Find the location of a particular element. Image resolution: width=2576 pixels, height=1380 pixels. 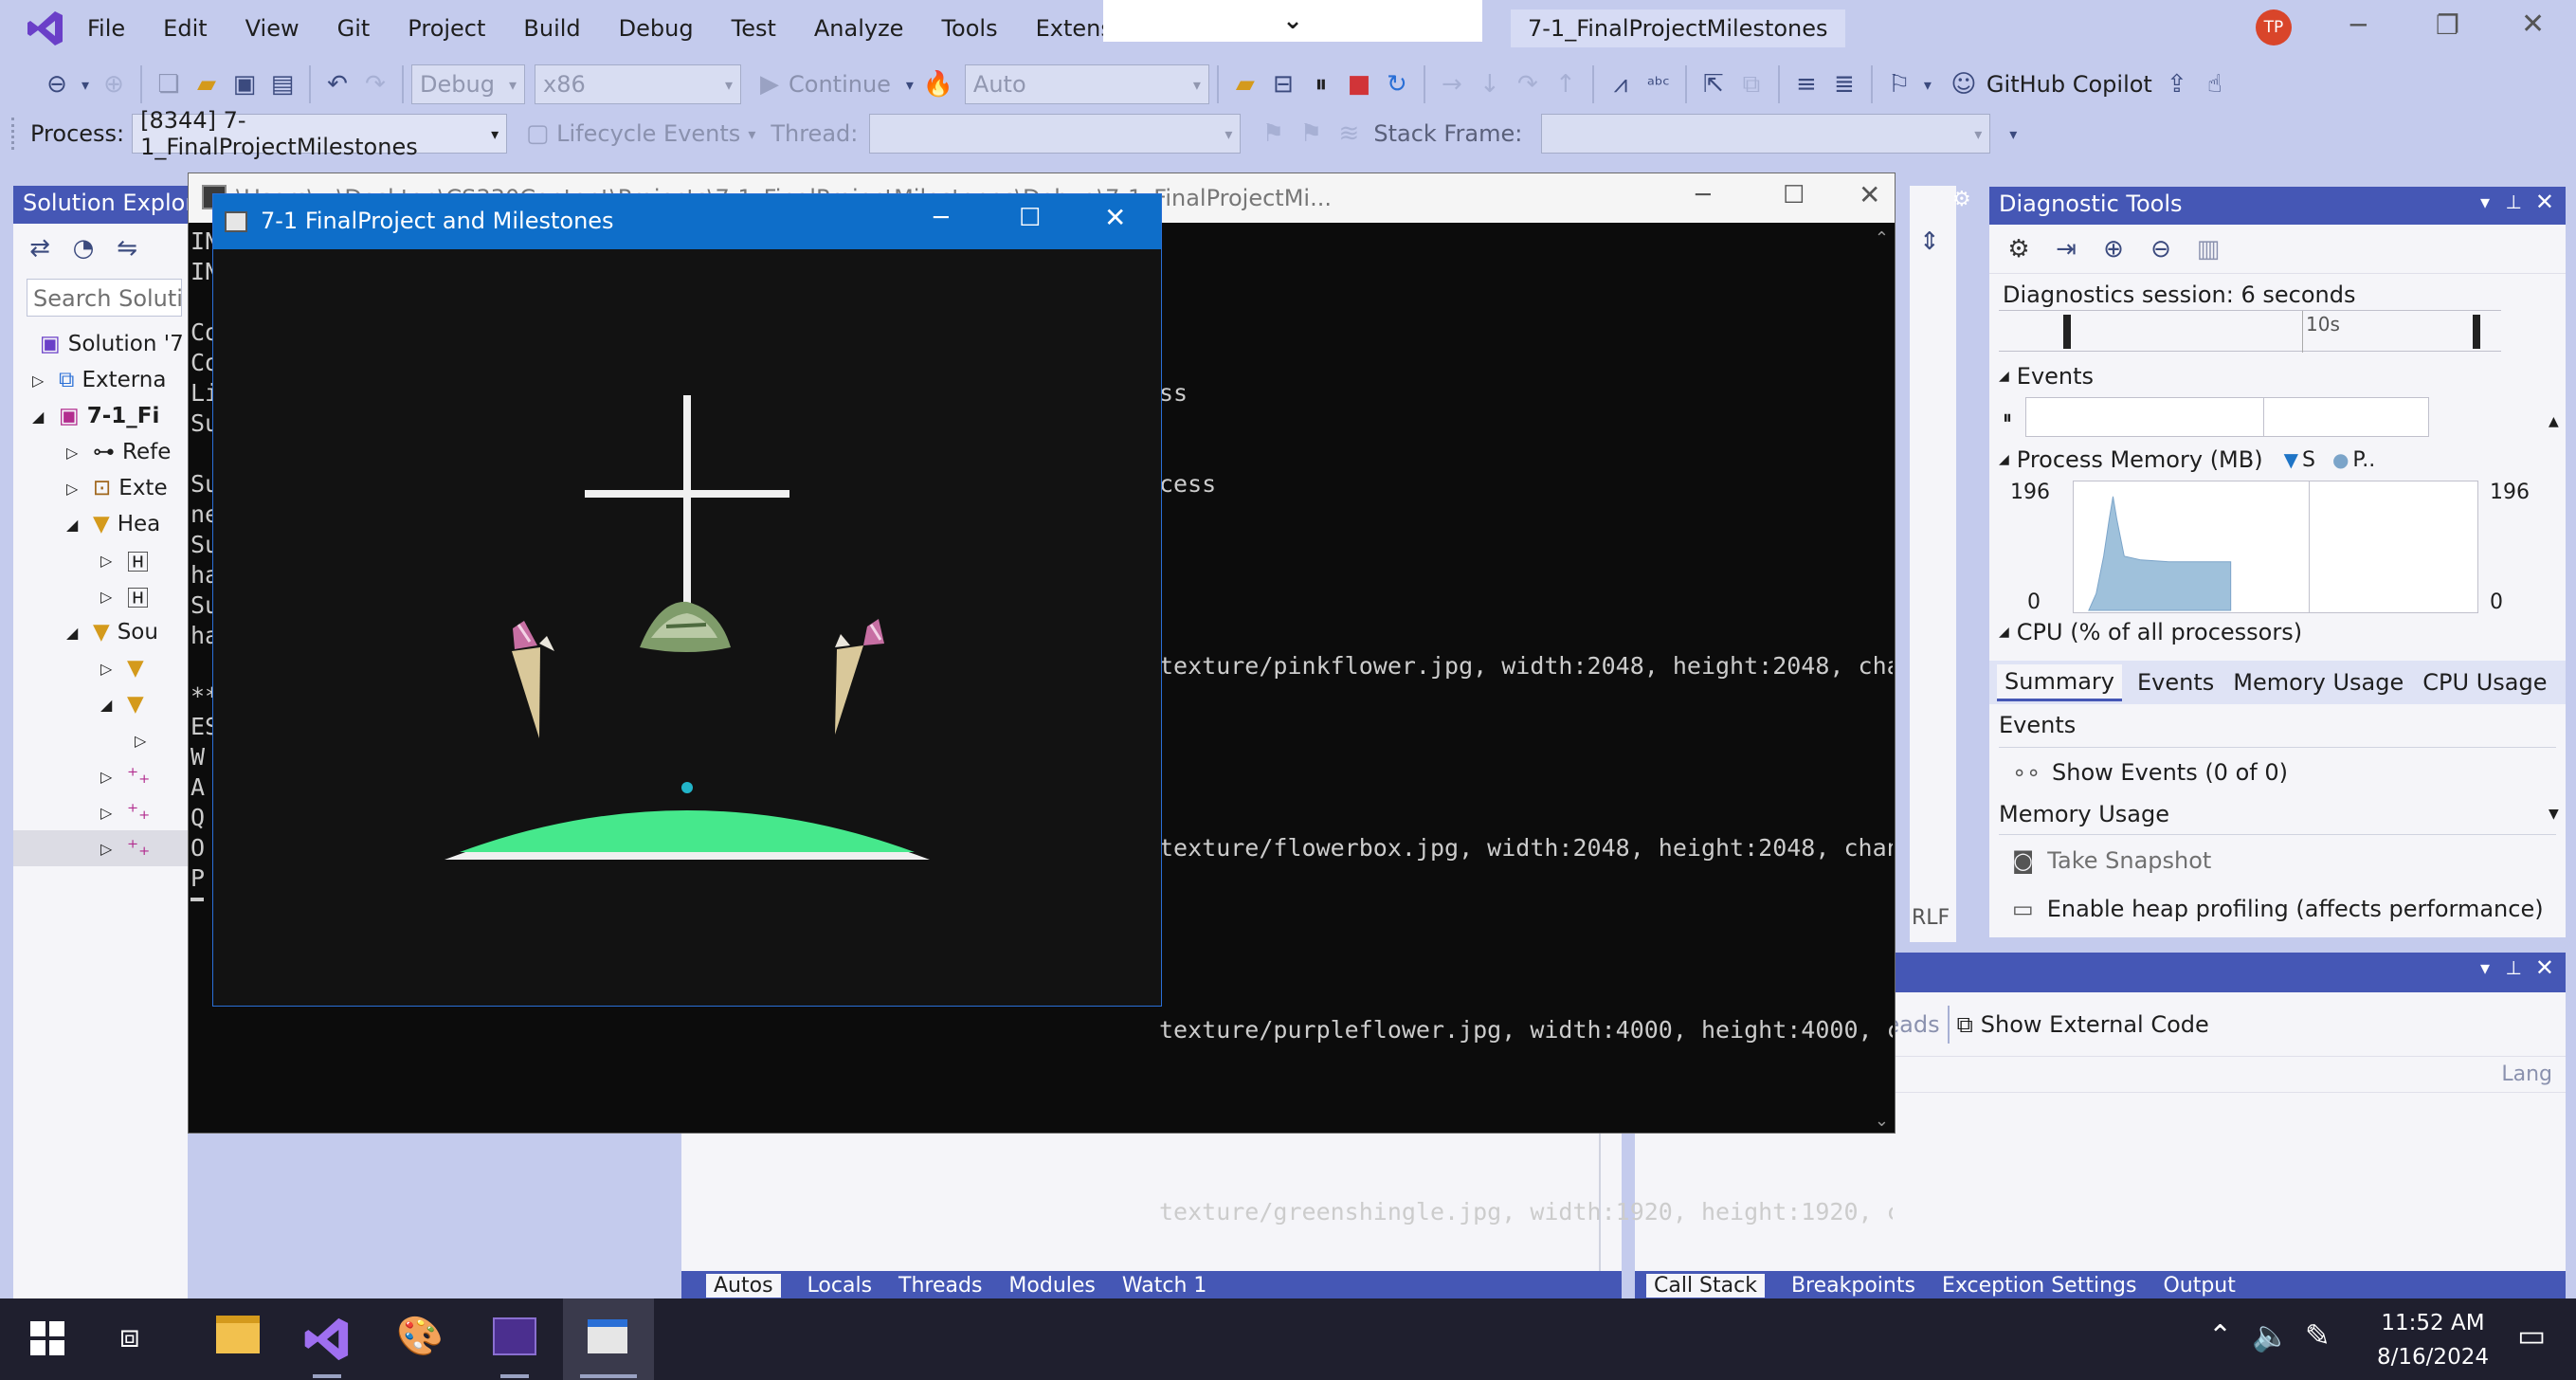

events-section-header: ◢ Events is located at coordinates (2277, 376).